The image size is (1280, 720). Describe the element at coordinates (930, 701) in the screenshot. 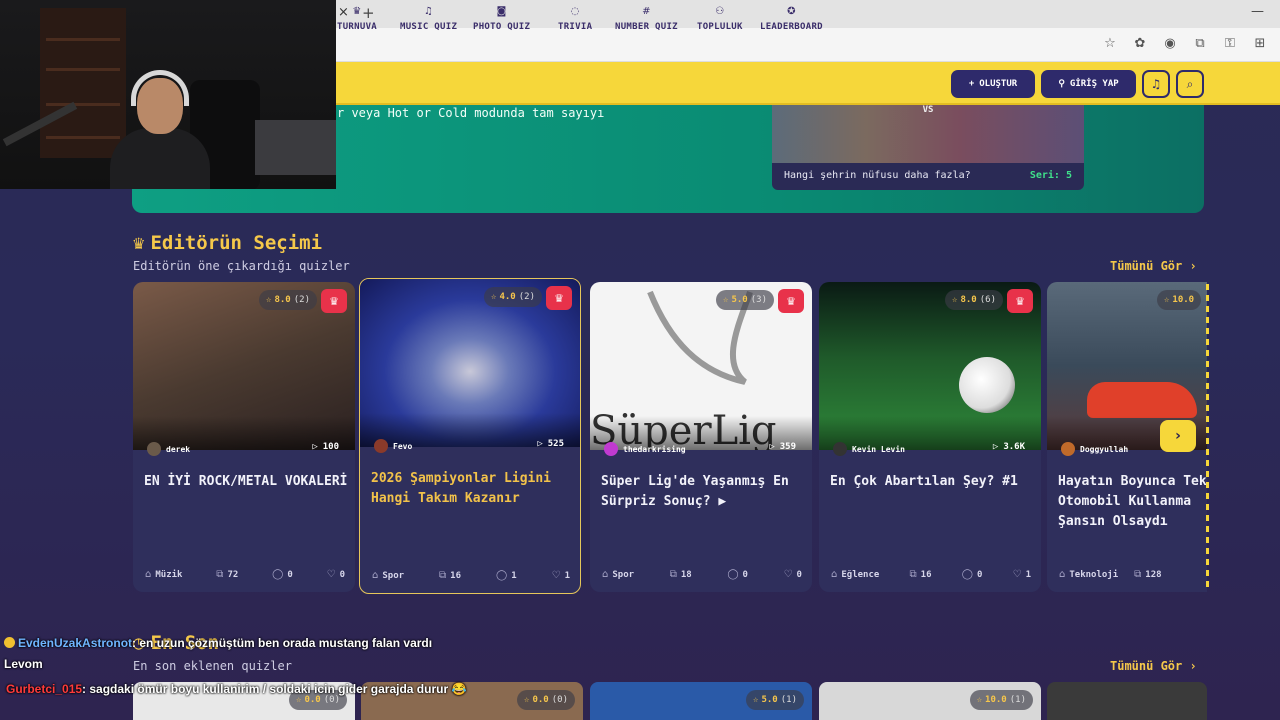

I see `quiz-card: ☆ 10.0 (1)` at that location.